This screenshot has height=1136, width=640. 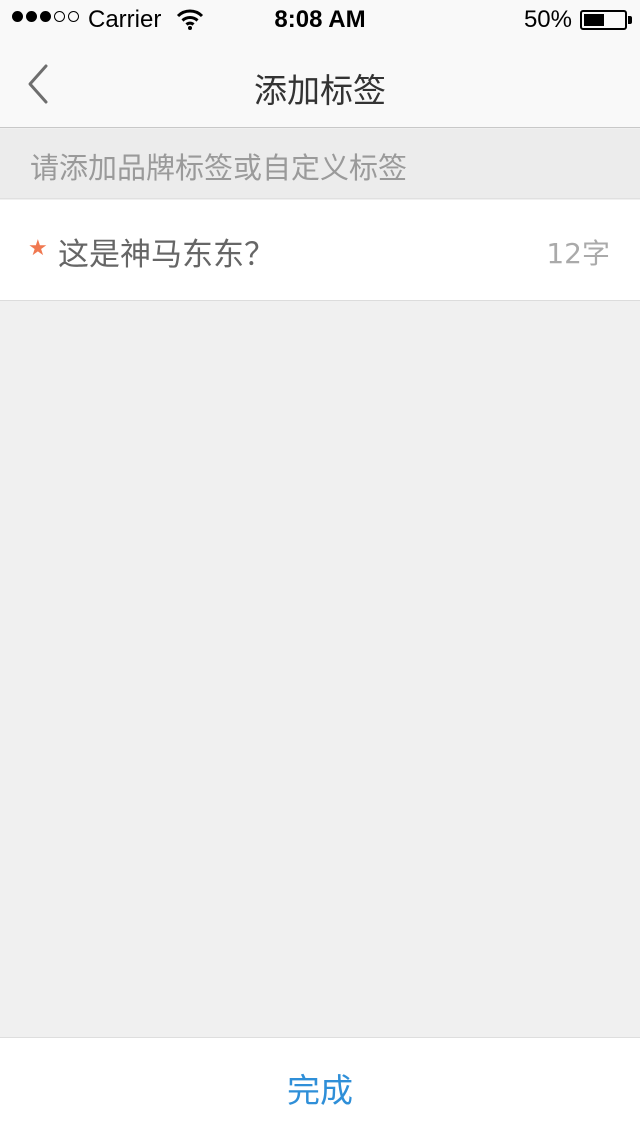 I want to click on battery-tip, so click(x=630, y=20).